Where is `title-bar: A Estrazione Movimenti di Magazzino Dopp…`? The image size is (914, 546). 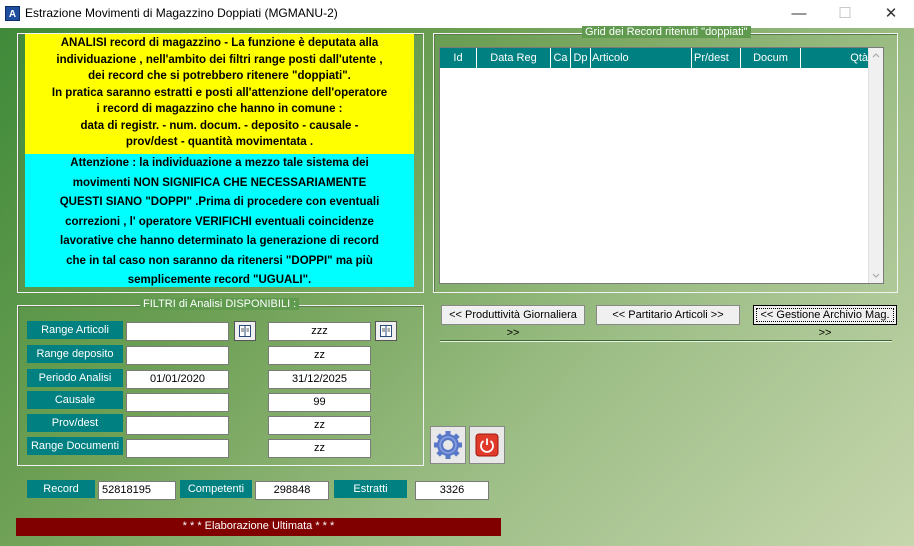 title-bar: A Estrazione Movimenti di Magazzino Dopp… is located at coordinates (457, 14).